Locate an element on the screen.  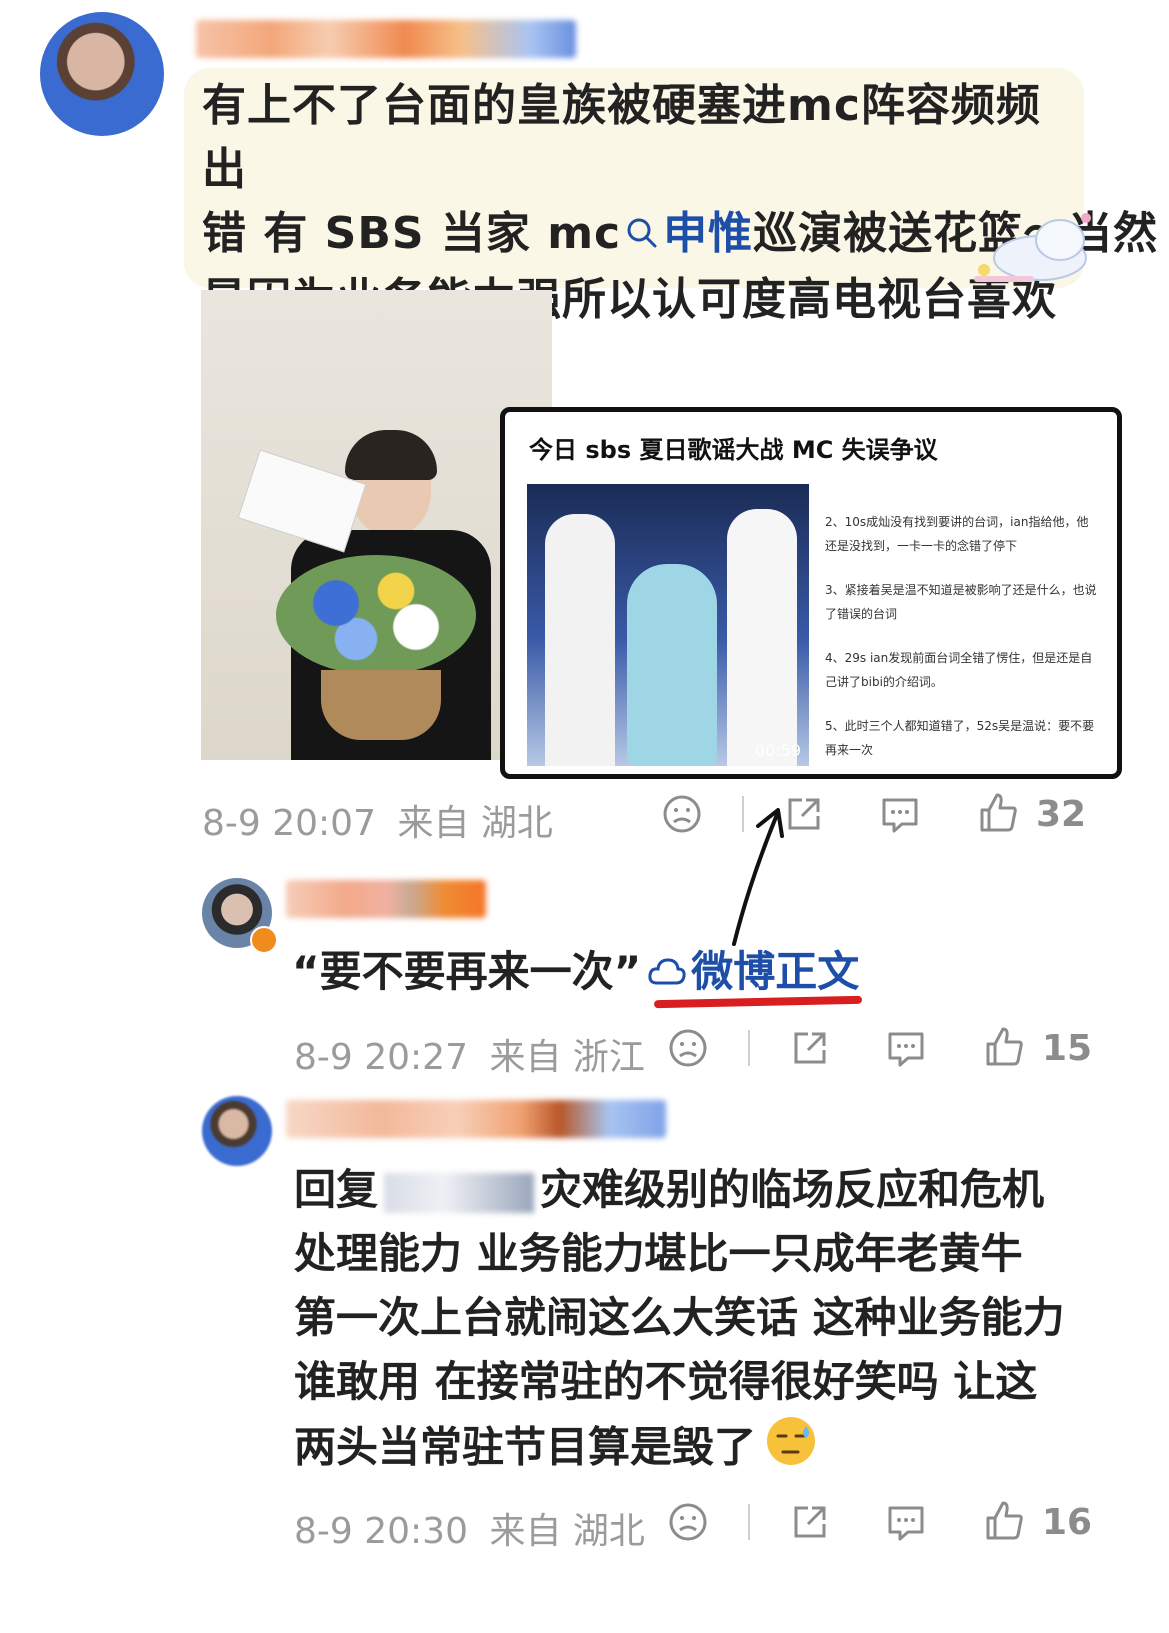
video-time: 00:59 is located at coordinates (777, 750).